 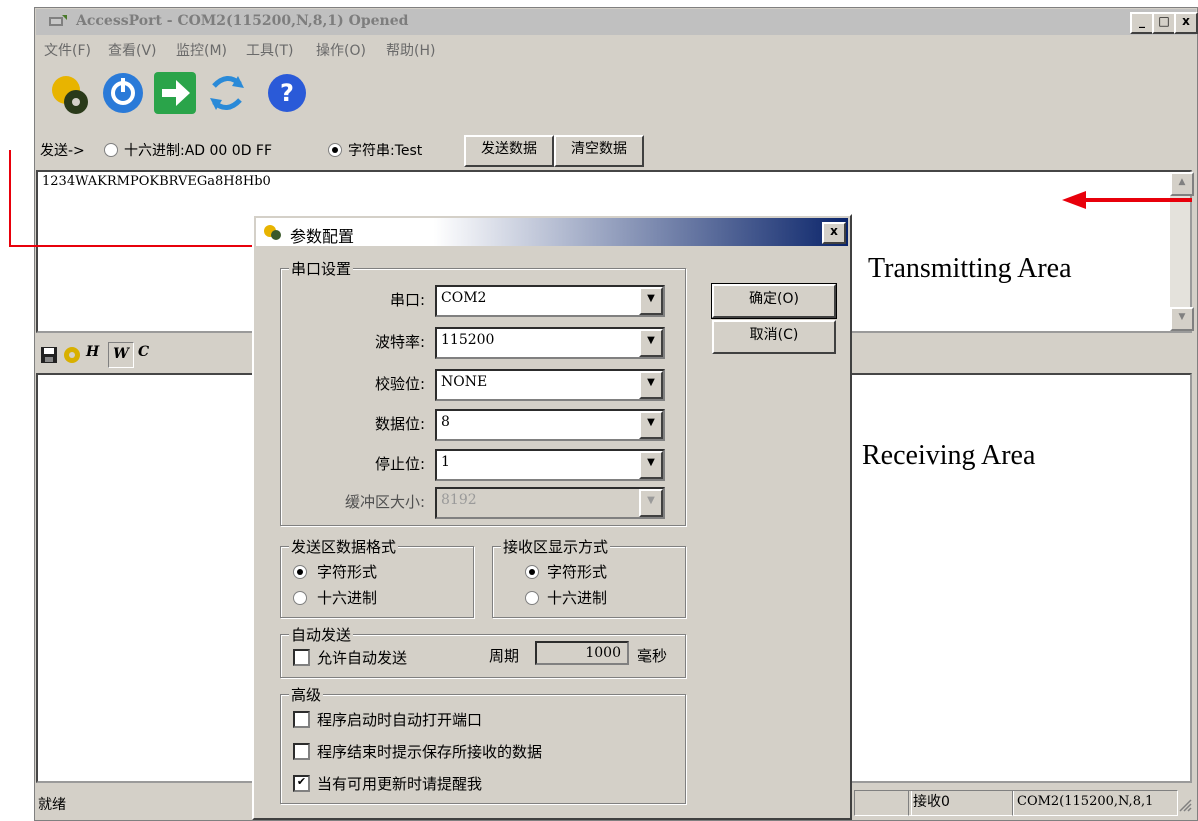 What do you see at coordinates (347, 572) in the screenshot?
I see `send-char-label: 字符形式` at bounding box center [347, 572].